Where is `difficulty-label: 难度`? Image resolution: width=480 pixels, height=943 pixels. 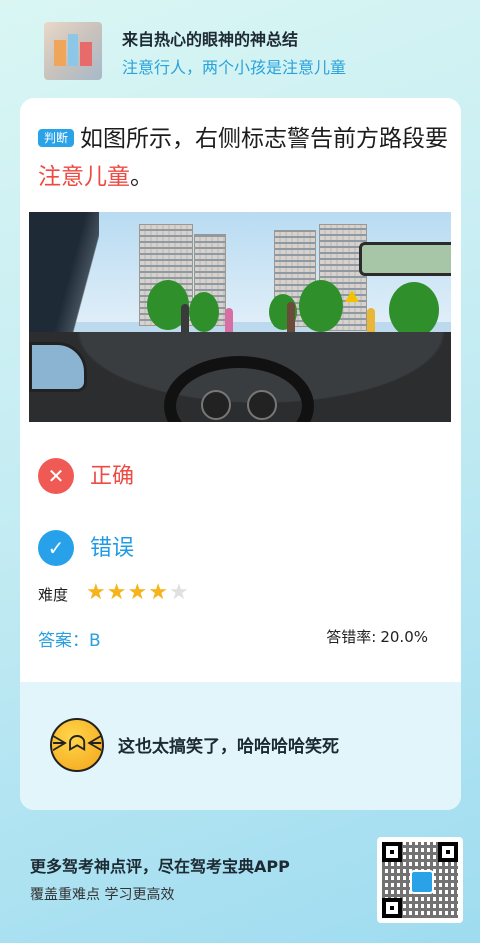
difficulty-label: 难度 is located at coordinates (53, 595).